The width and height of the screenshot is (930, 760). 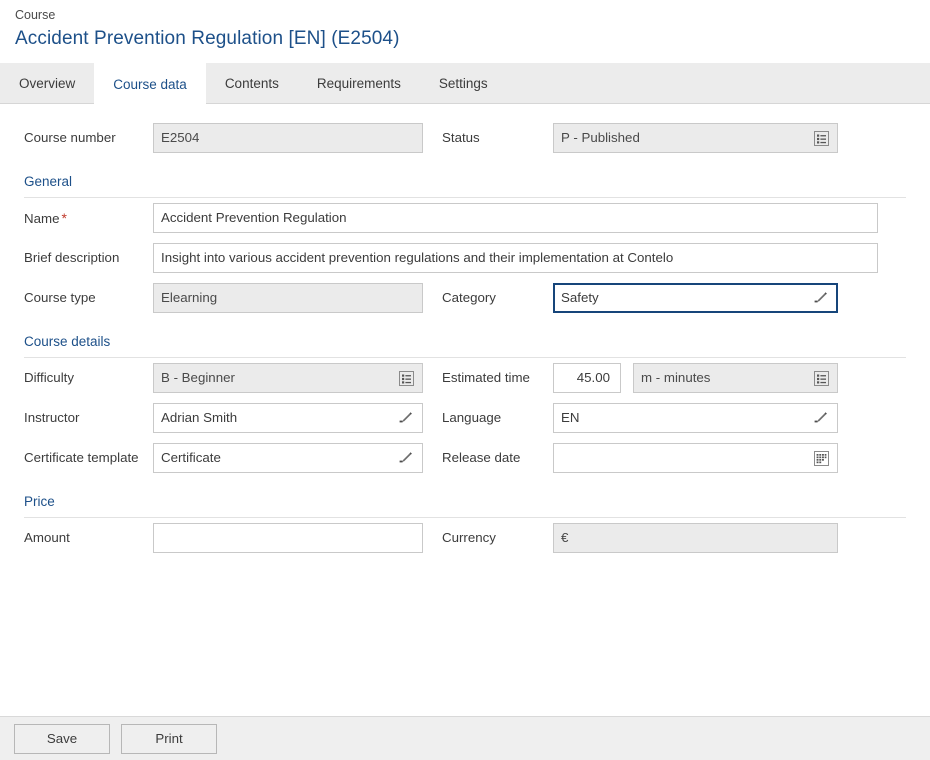 I want to click on calendar-icon, so click(x=821, y=458).